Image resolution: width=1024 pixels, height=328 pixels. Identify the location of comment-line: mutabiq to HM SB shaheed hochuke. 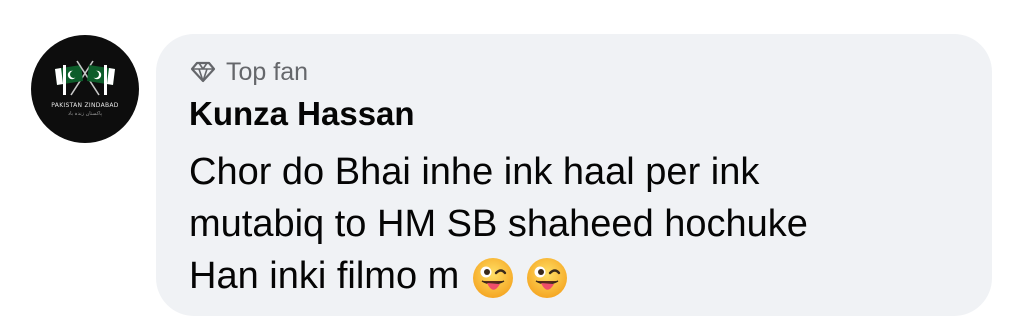
(498, 224).